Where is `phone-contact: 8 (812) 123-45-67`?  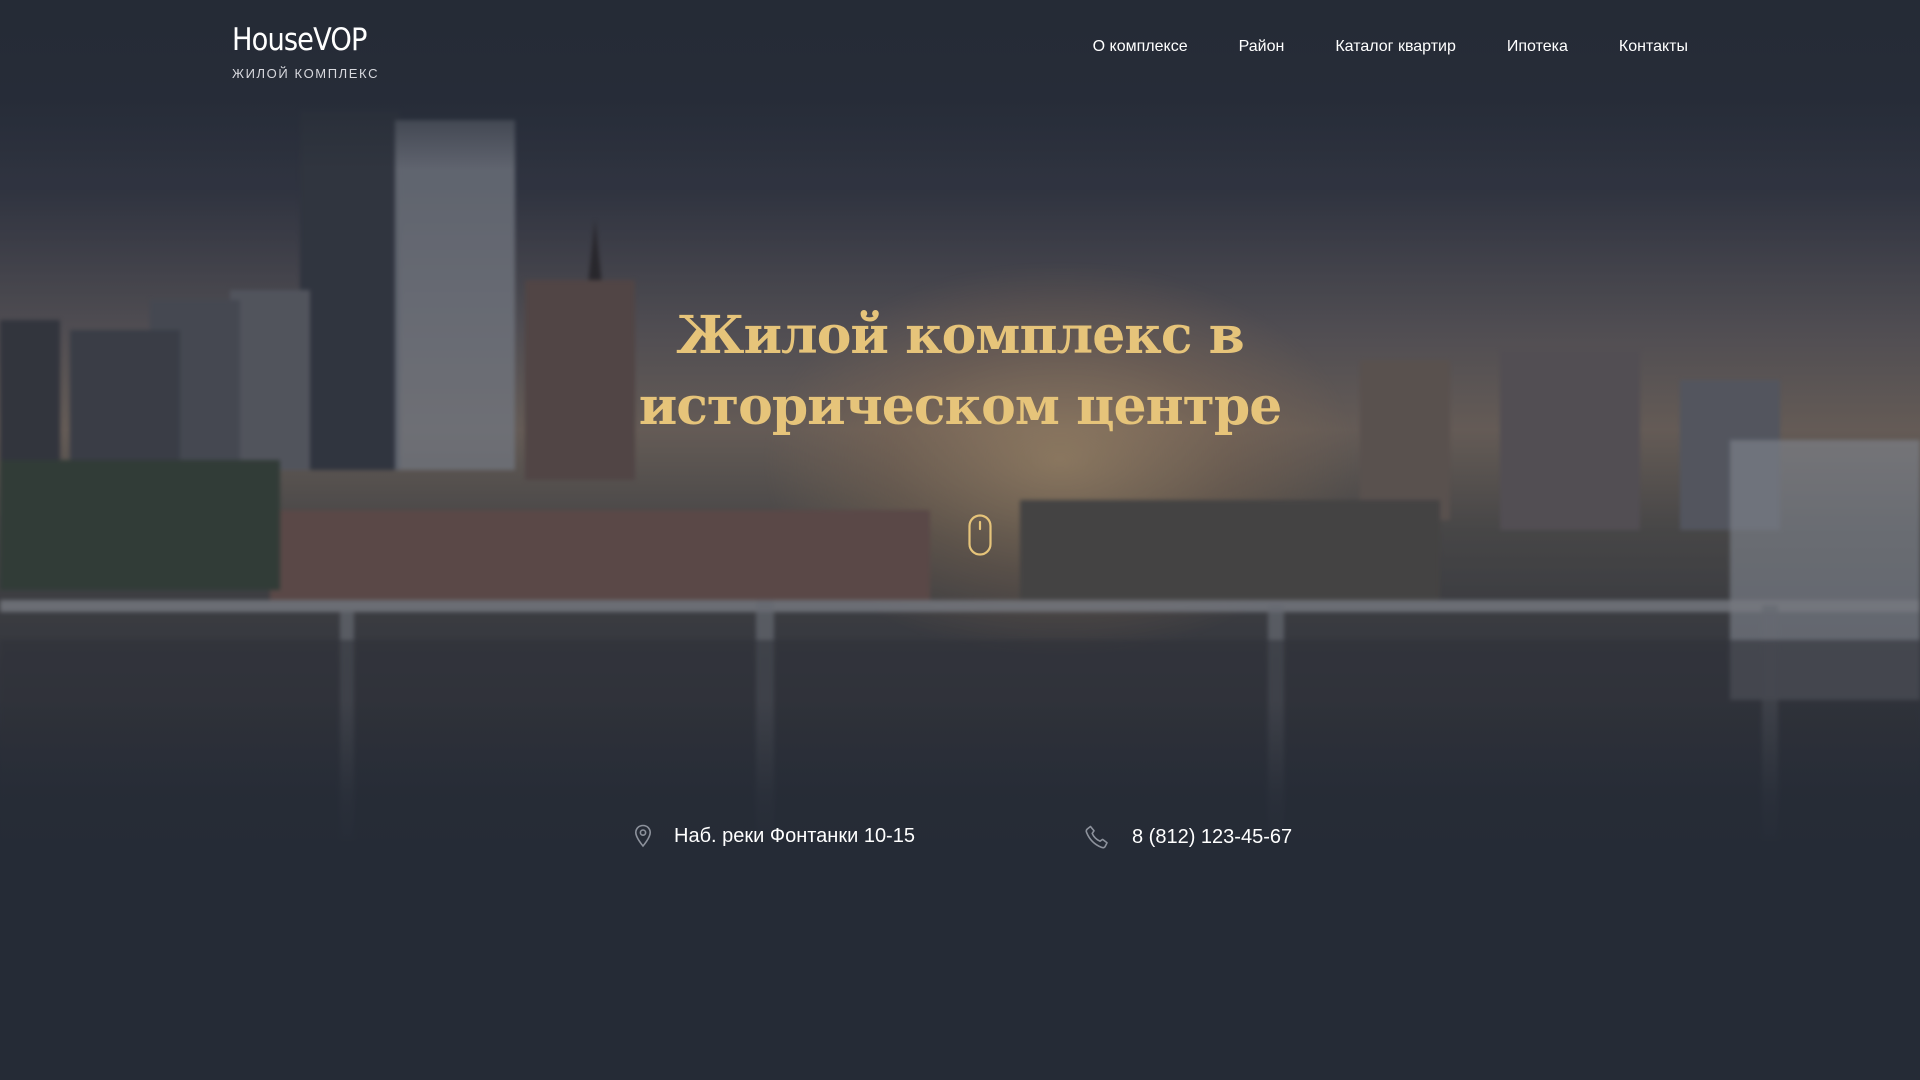 phone-contact: 8 (812) 123-45-67 is located at coordinates (1188, 837).